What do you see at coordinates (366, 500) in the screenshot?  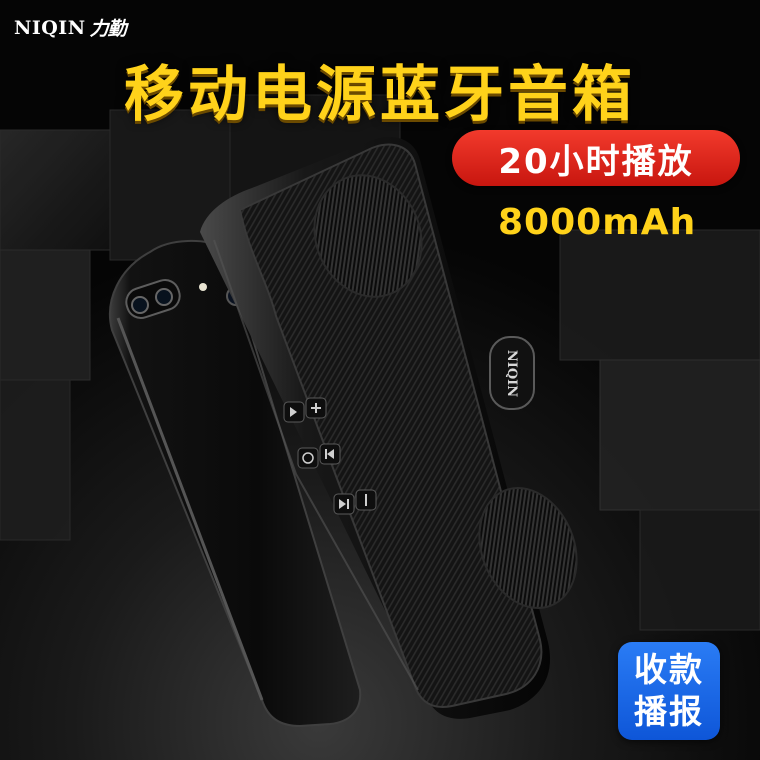 I see `volume-down-icon` at bounding box center [366, 500].